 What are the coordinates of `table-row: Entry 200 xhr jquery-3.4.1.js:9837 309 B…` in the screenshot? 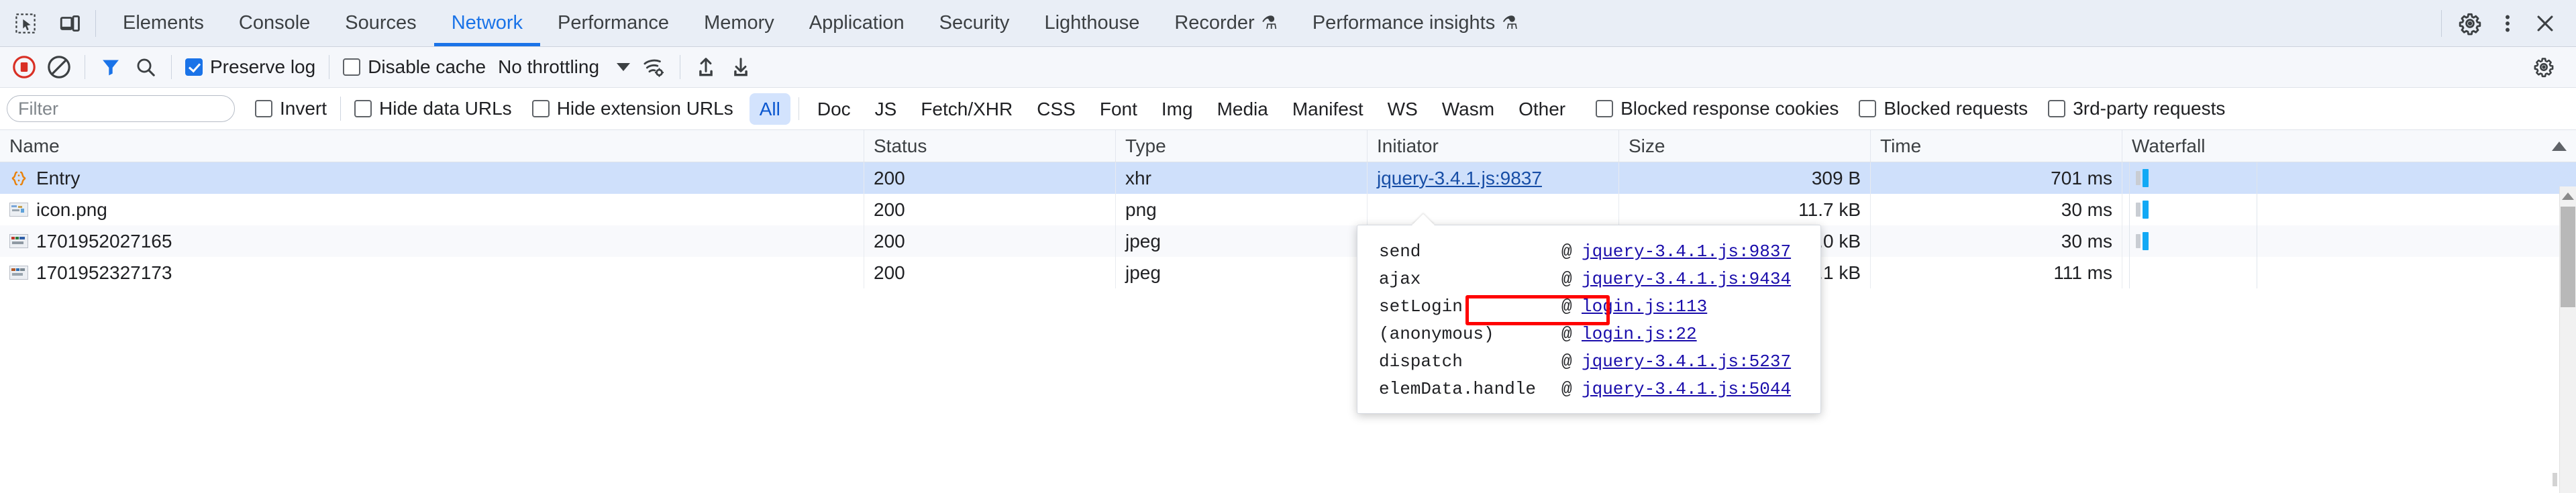 It's located at (1288, 178).